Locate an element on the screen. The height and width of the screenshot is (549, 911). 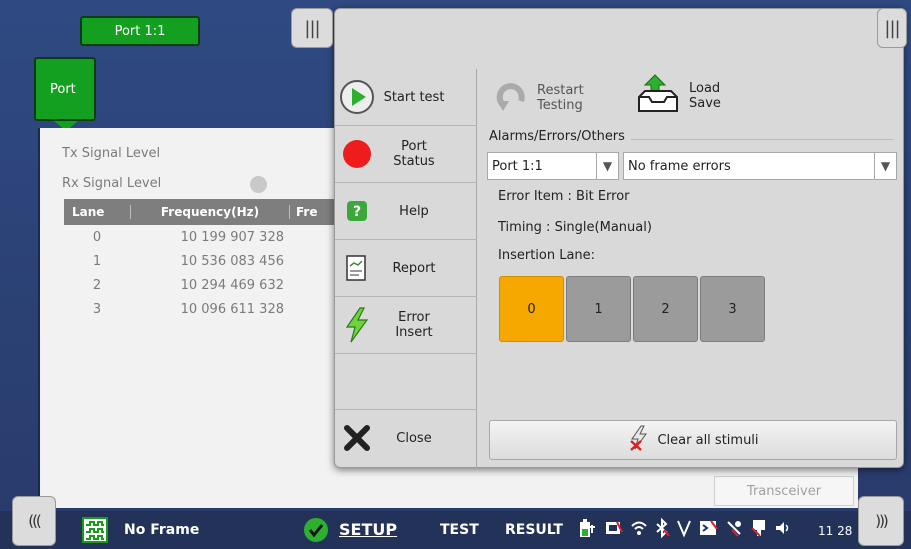
port-status-button: Port Status is located at coordinates (406, 154).